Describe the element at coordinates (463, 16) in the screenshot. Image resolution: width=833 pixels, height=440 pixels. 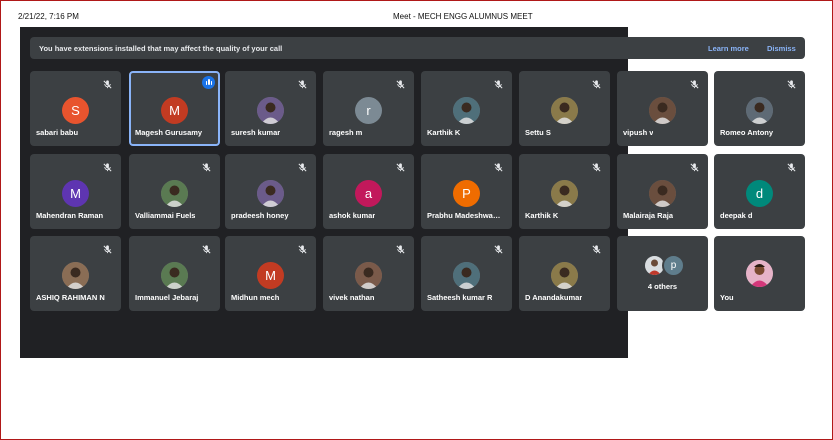
I see `print-title: Meet - MECH ENGG ALUMNUS MEET` at that location.